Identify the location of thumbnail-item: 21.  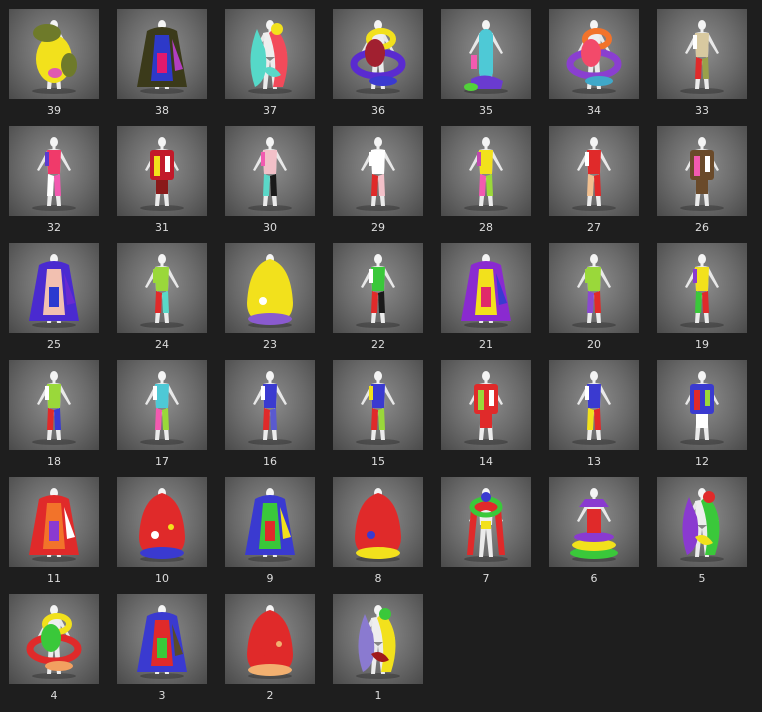
(486, 297).